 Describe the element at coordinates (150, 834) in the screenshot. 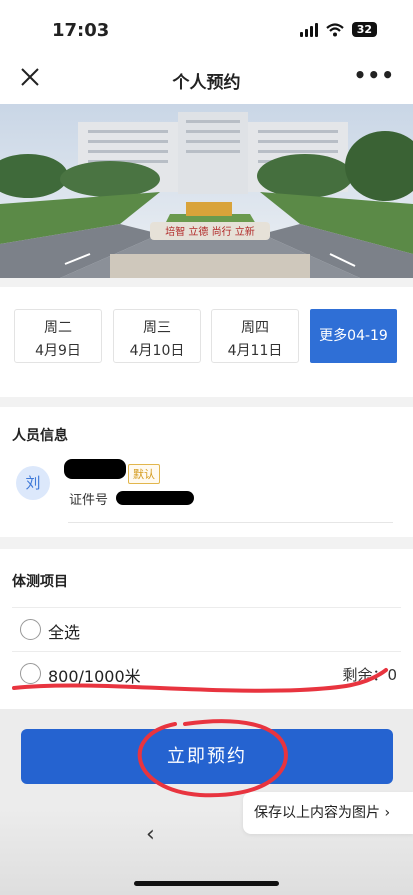

I see `back-arrow-icon: ‹` at that location.